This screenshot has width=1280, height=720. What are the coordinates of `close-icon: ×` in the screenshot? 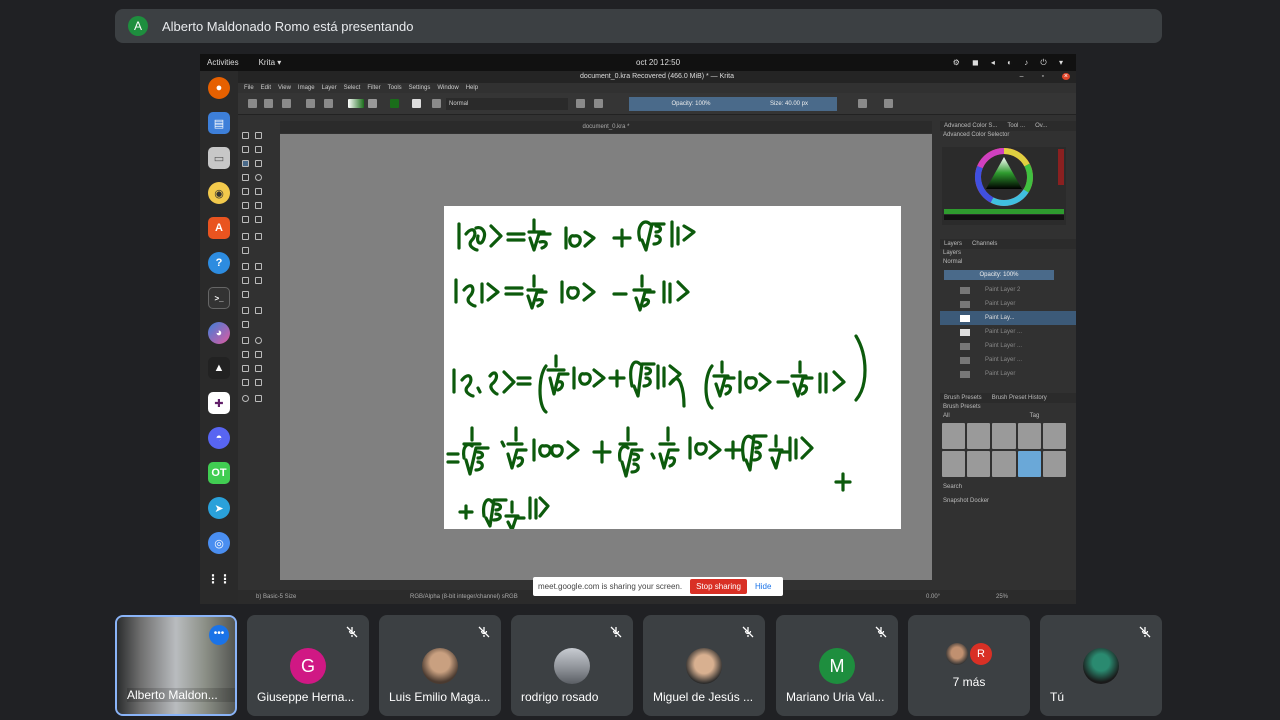 It's located at (1065, 76).